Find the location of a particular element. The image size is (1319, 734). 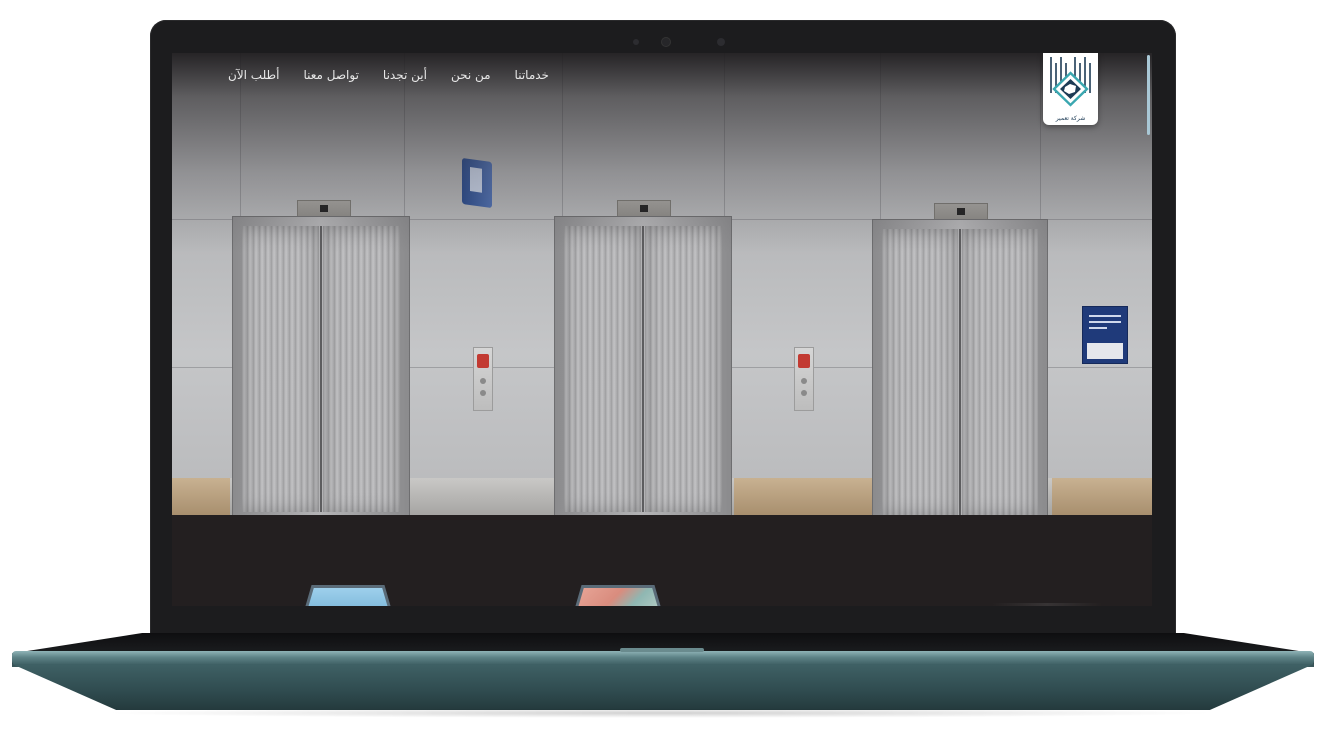

laptop-shadow is located at coordinates (660, 713).